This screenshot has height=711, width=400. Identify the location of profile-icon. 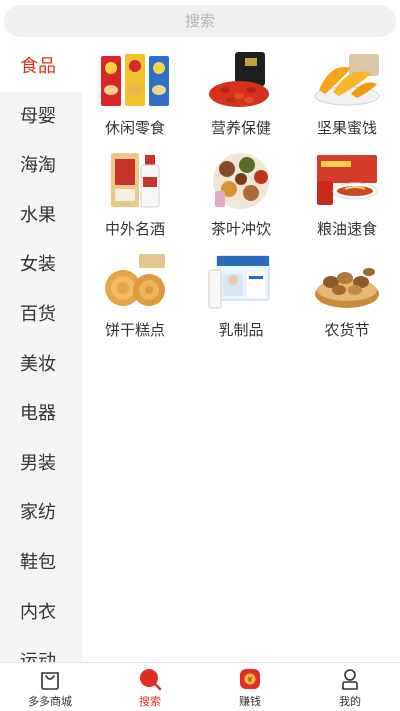
(350, 679).